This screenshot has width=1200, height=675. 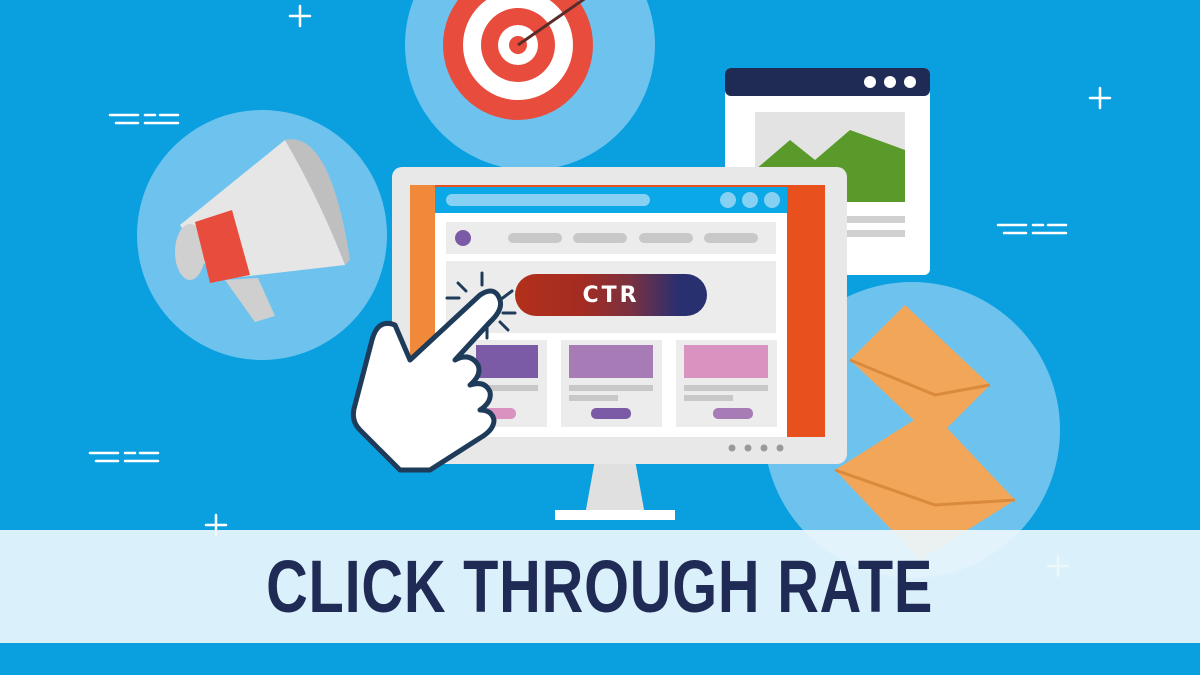 I want to click on ctr-label: CTR, so click(x=611, y=295).